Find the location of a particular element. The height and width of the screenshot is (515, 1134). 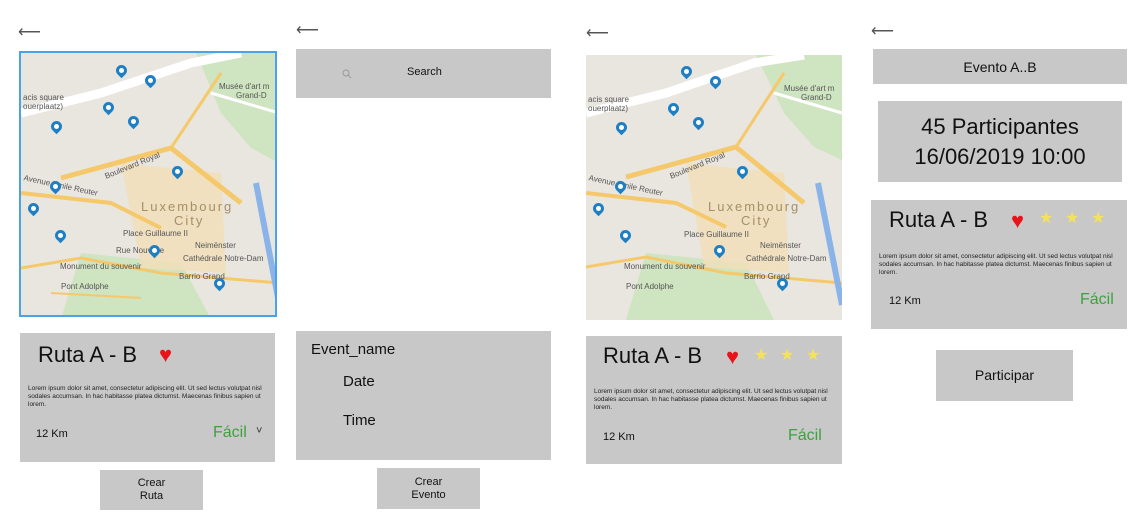

chevron-down-icon: ˅ is located at coordinates (259, 431).